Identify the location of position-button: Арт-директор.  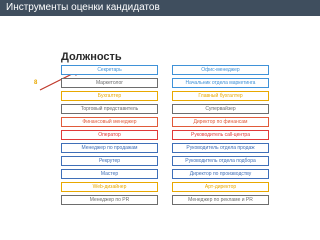
(220, 187).